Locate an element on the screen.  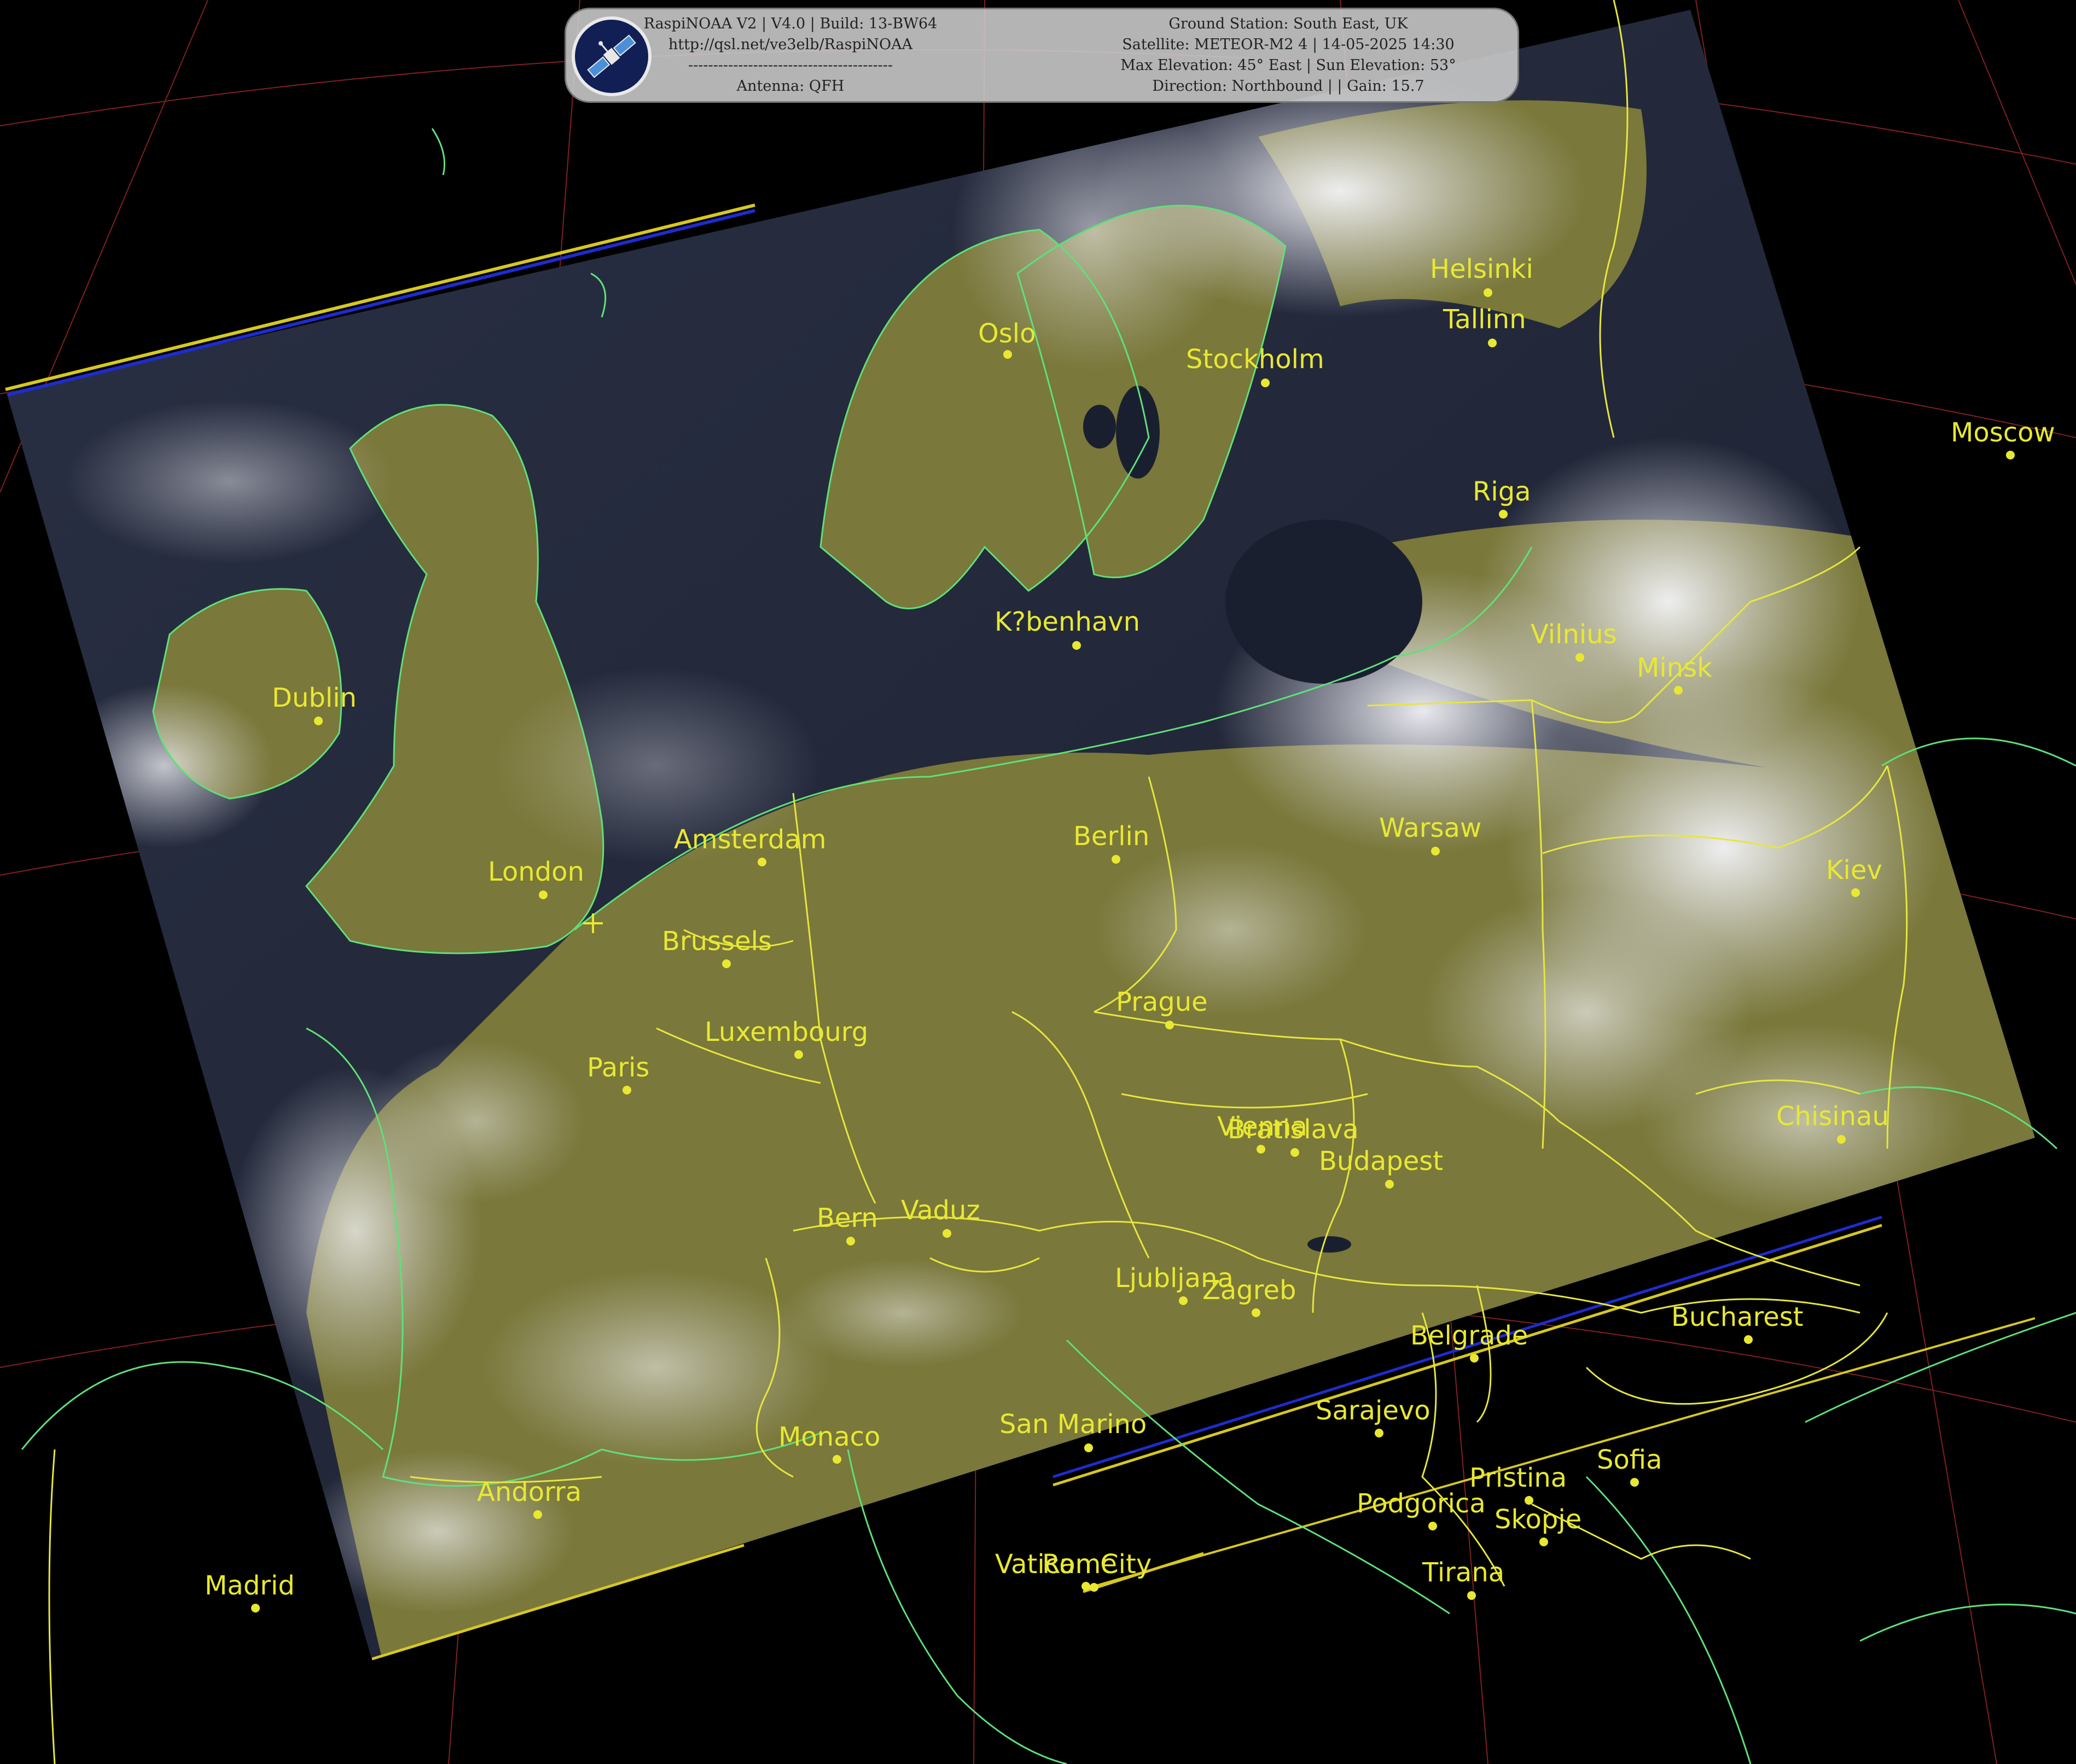
city-label: Tallinn is located at coordinates (1484, 319).